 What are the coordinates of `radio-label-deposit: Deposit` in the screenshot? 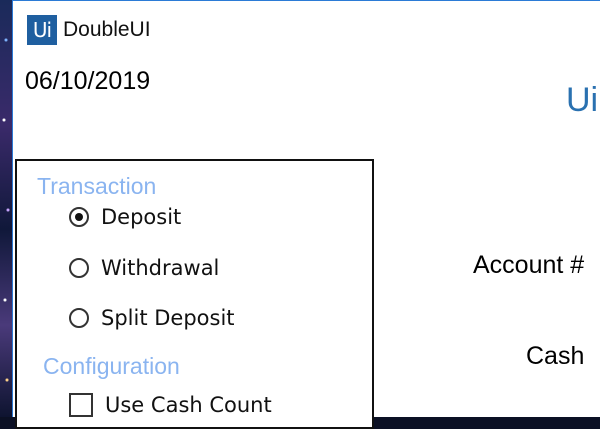 It's located at (141, 217).